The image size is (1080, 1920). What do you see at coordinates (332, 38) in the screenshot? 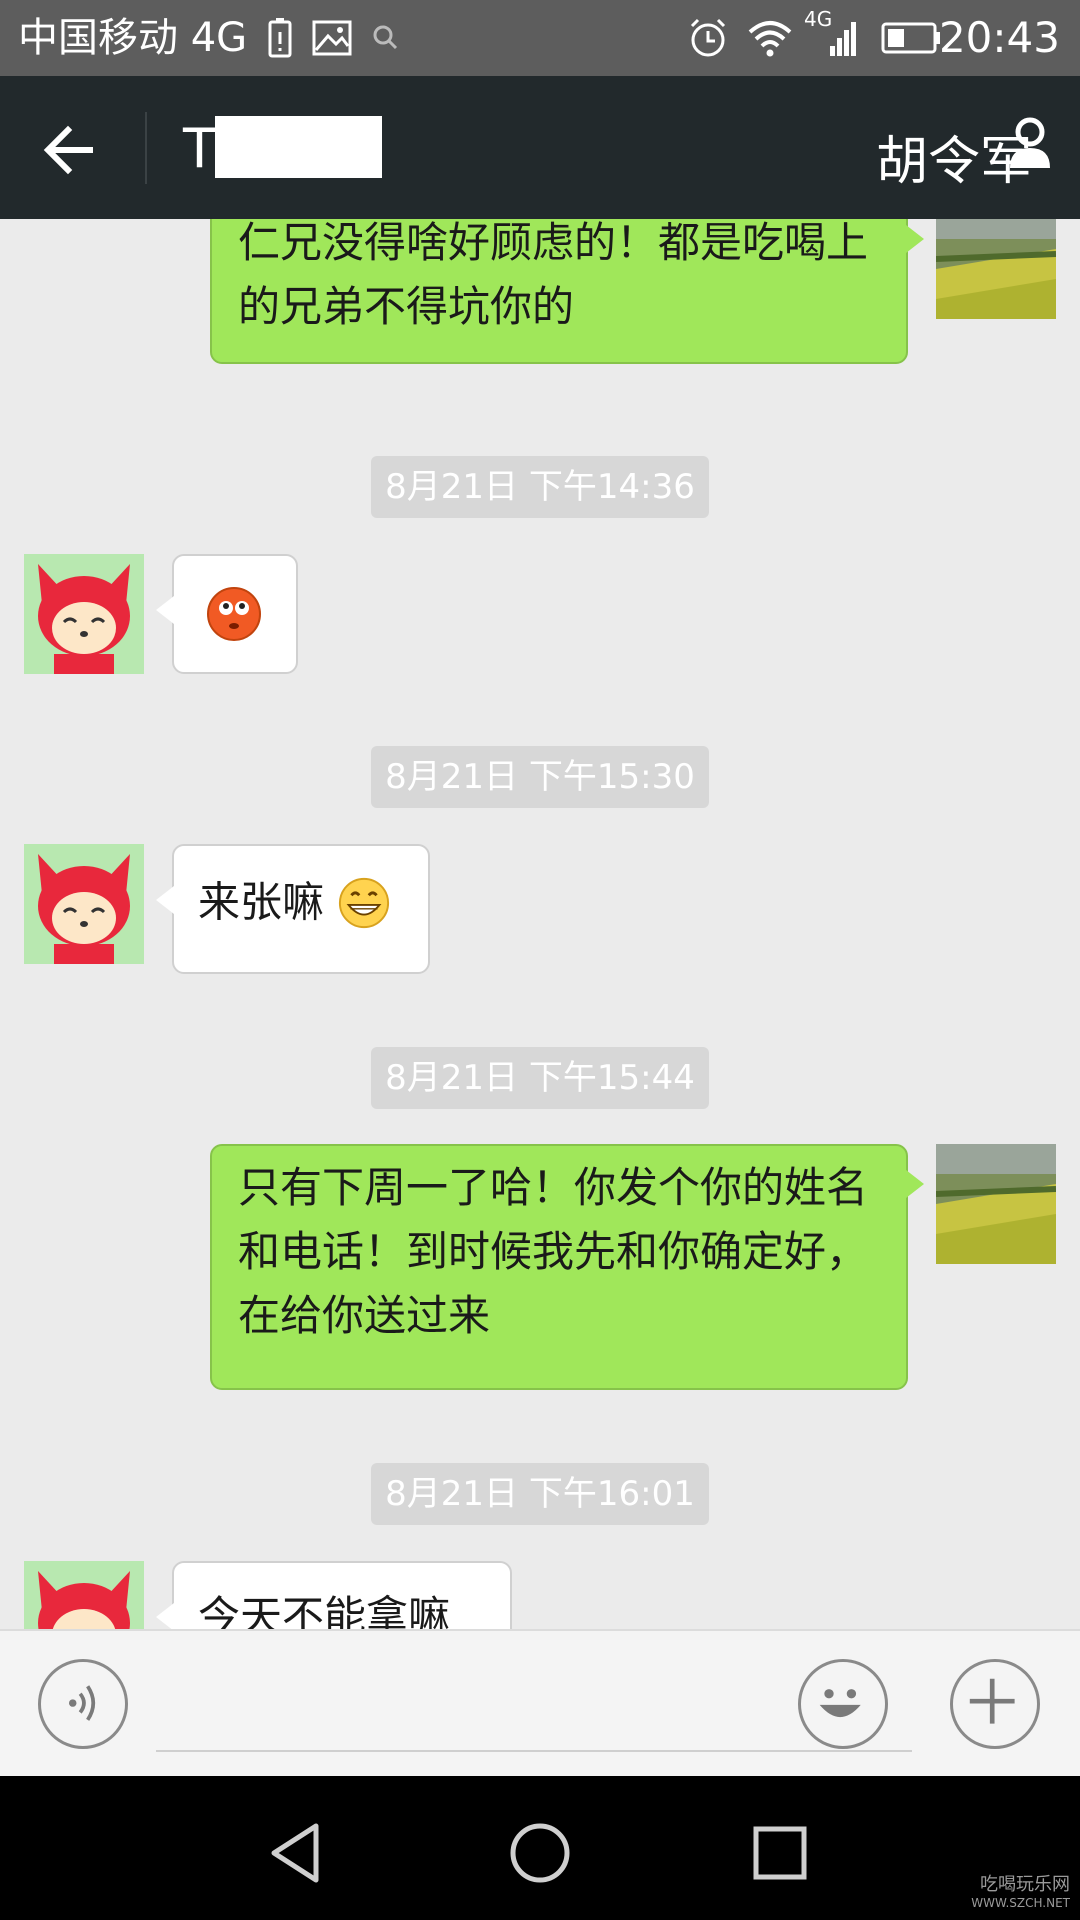
I see `image-icon` at bounding box center [332, 38].